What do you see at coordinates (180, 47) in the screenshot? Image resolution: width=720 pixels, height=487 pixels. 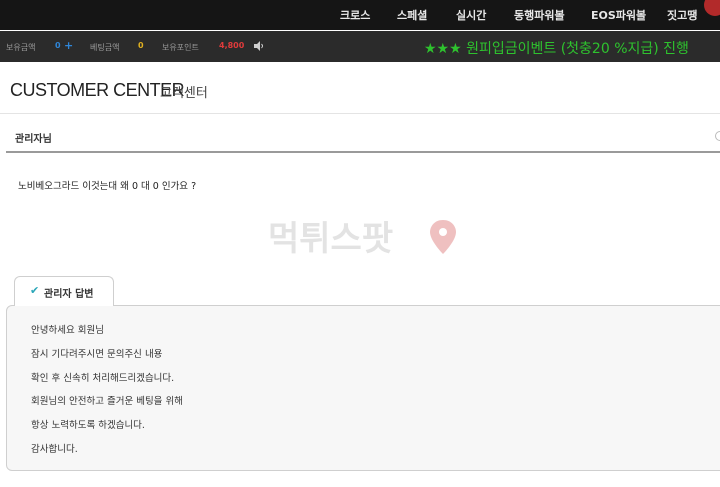 I see `points-label: 보유포인트` at bounding box center [180, 47].